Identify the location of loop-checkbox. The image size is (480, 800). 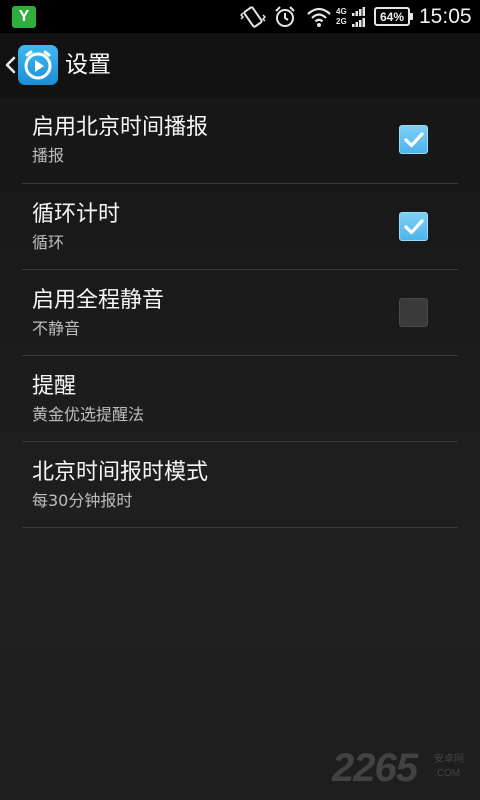
(413, 226).